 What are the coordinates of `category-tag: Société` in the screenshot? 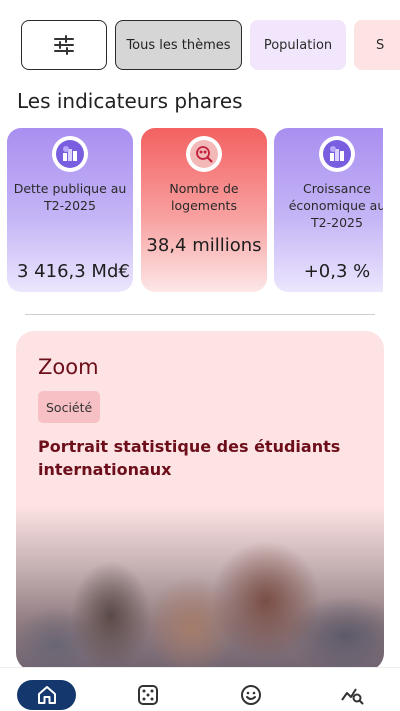 It's located at (69, 407).